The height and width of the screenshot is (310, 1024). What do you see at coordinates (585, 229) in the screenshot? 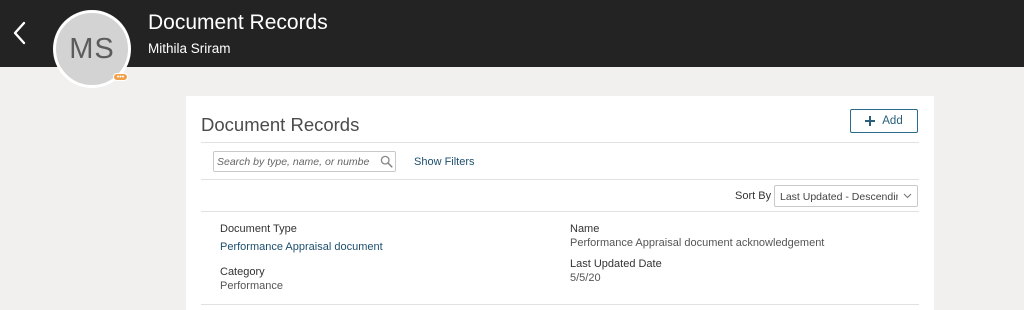
I see `name-label: Name` at bounding box center [585, 229].